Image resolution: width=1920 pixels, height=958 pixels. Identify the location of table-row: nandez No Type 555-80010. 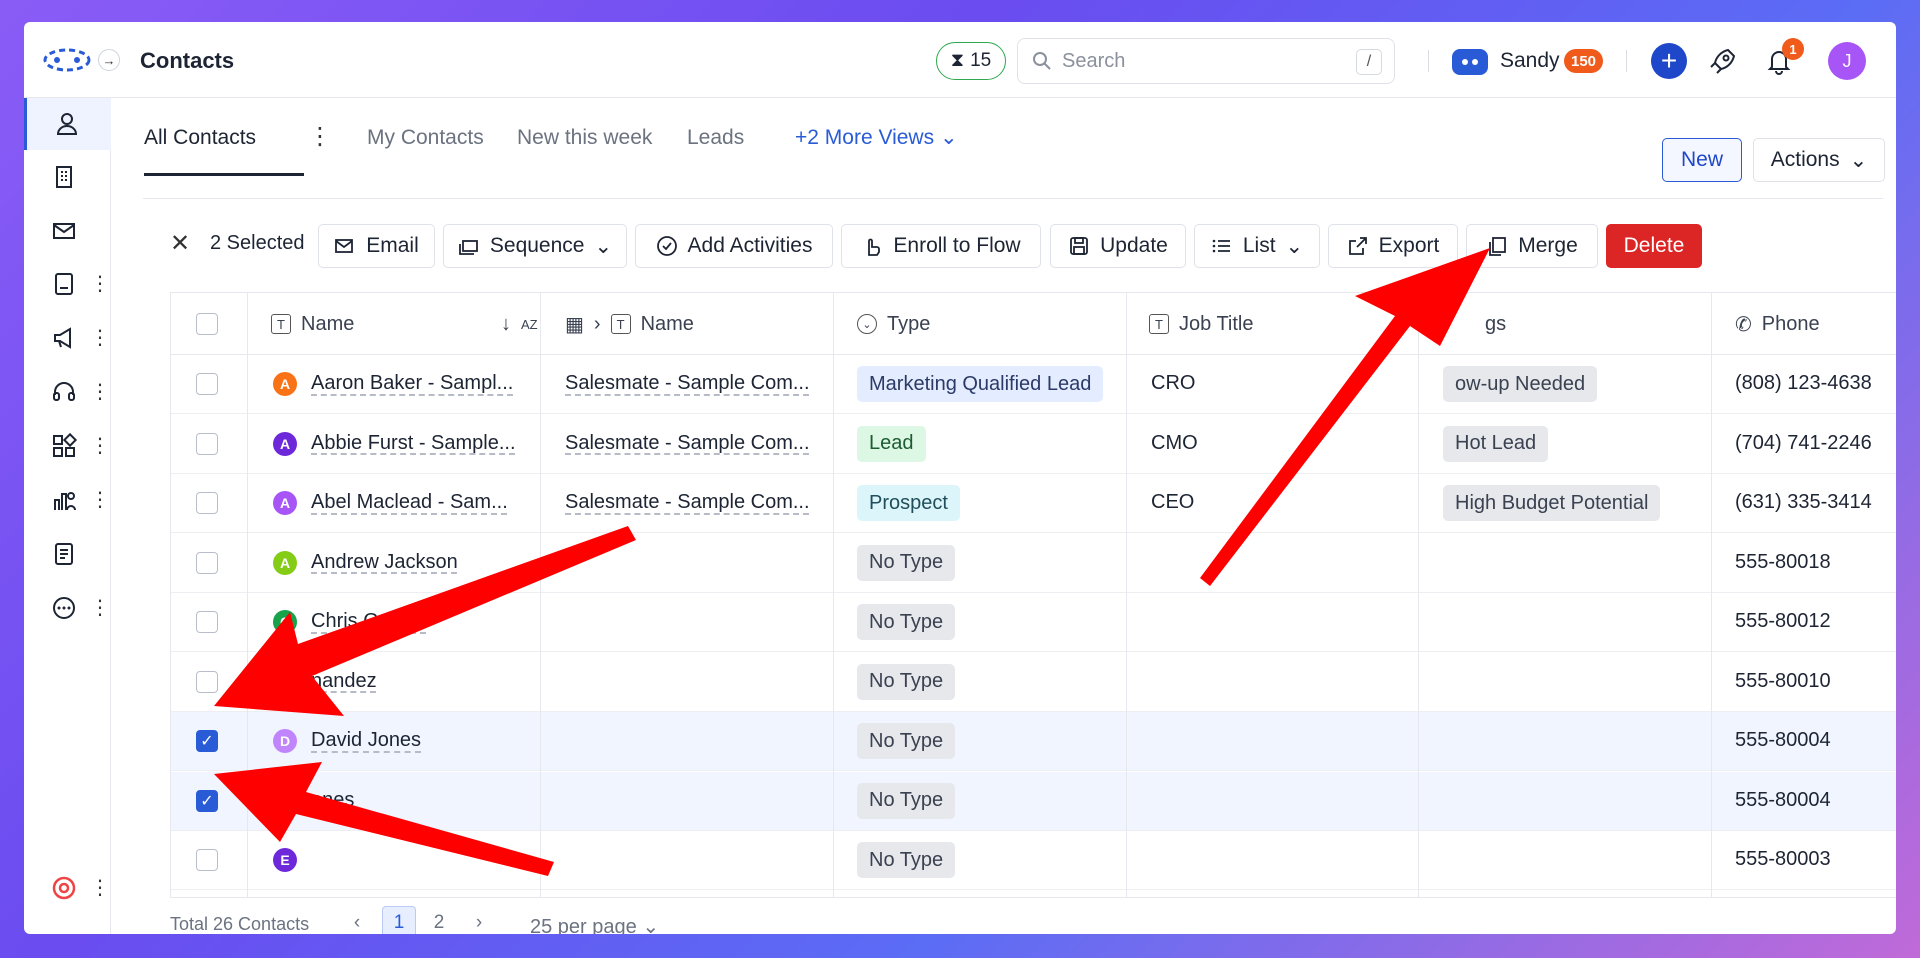
(1033, 682).